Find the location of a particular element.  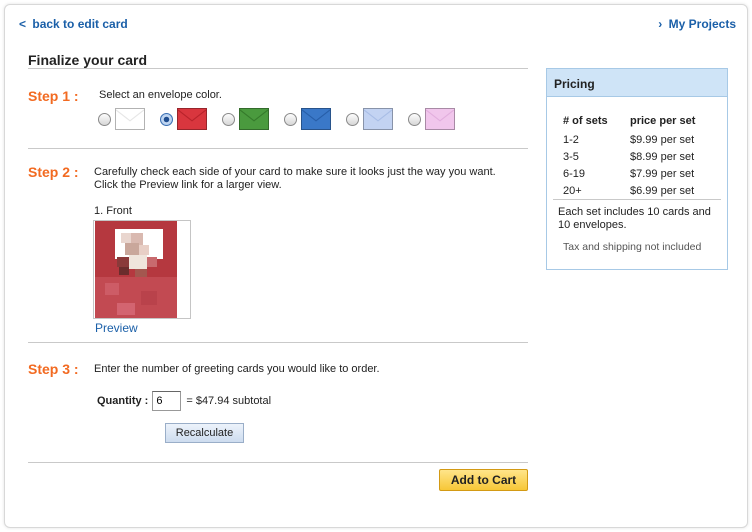

envelope-radio-white is located at coordinates (104, 119).